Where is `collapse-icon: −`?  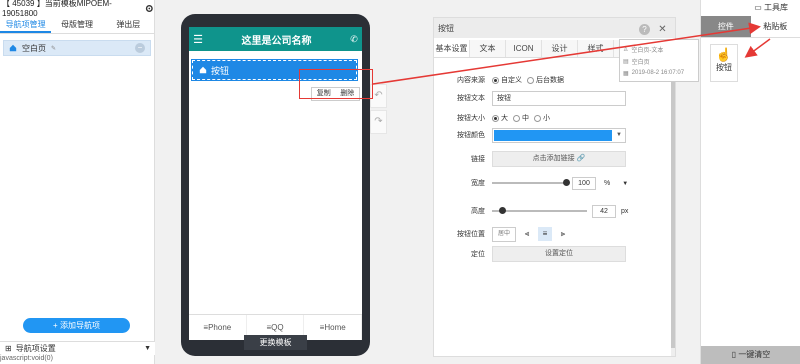
collapse-icon: − is located at coordinates (140, 48).